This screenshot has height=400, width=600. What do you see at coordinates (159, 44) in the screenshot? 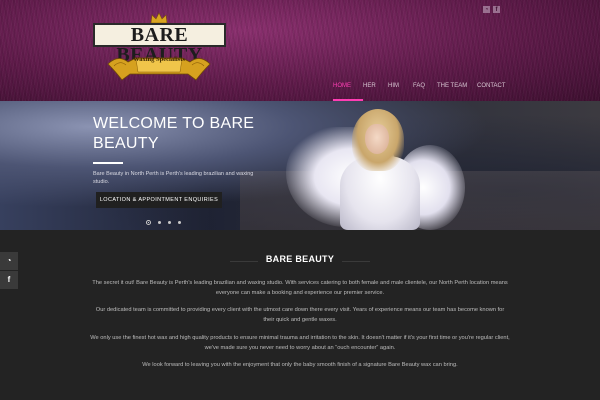
I see `logo-title: BARE BEAUTY` at bounding box center [159, 44].